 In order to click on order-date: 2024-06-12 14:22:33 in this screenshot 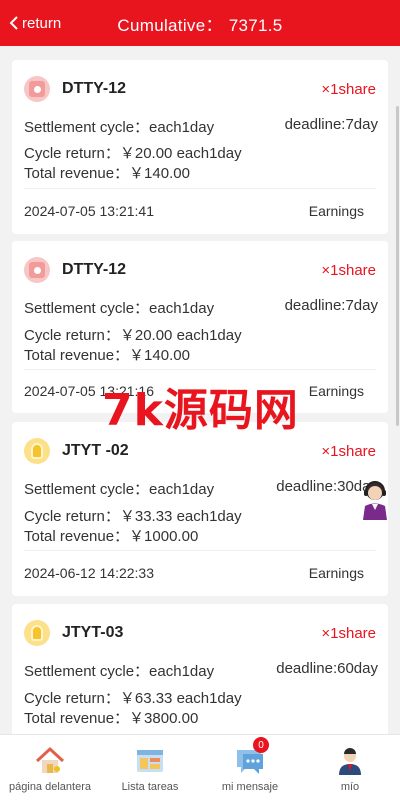, I will do `click(89, 573)`.